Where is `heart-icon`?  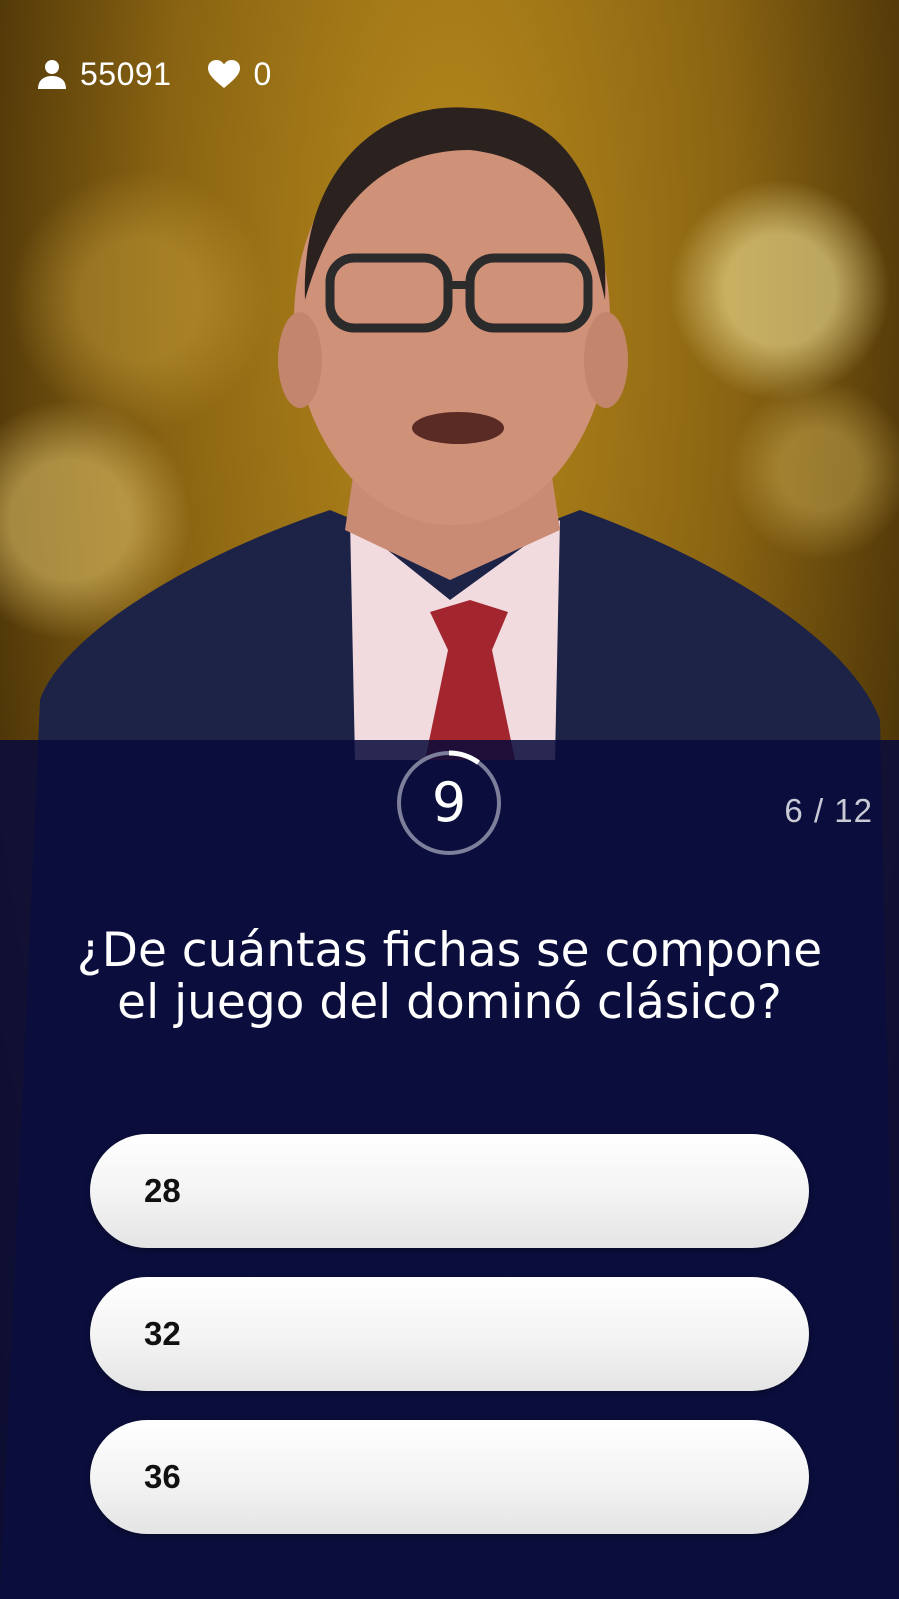
heart-icon is located at coordinates (224, 74).